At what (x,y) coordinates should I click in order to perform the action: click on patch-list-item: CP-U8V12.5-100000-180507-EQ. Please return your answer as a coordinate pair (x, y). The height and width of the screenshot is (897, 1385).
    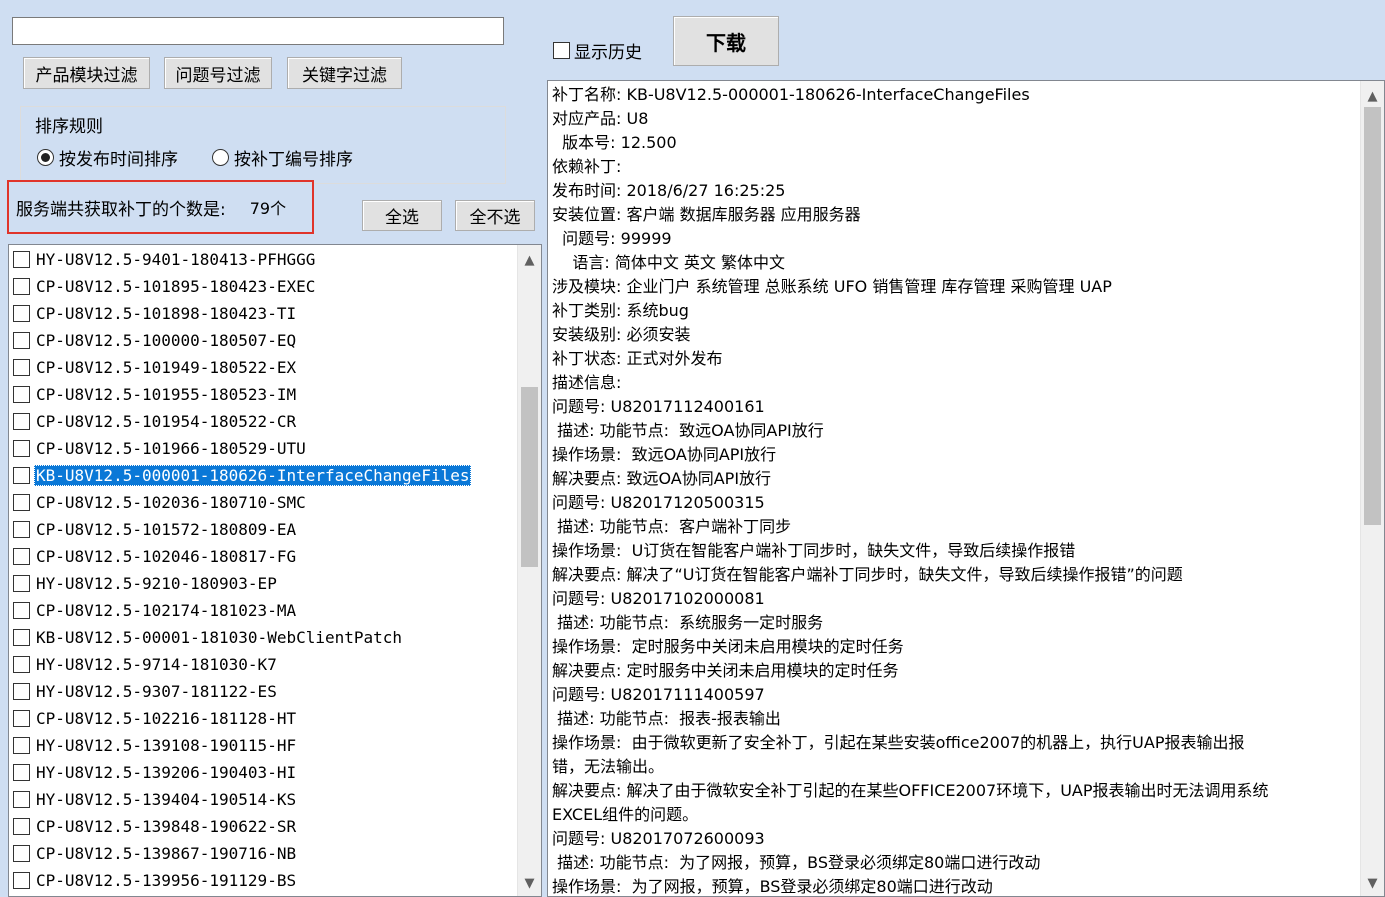
    Looking at the image, I should click on (155, 340).